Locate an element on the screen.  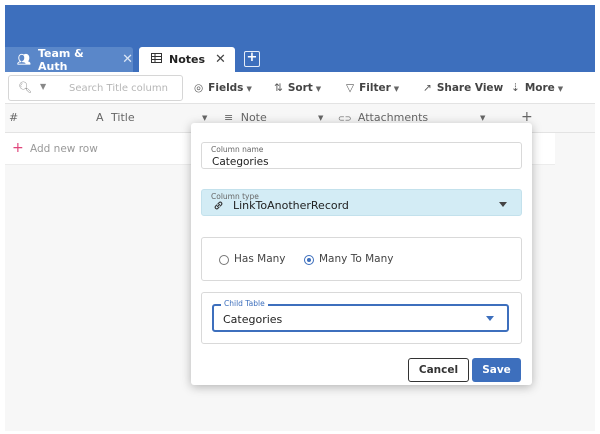
filter-button: ▽ Filter ▼ is located at coordinates (372, 88).